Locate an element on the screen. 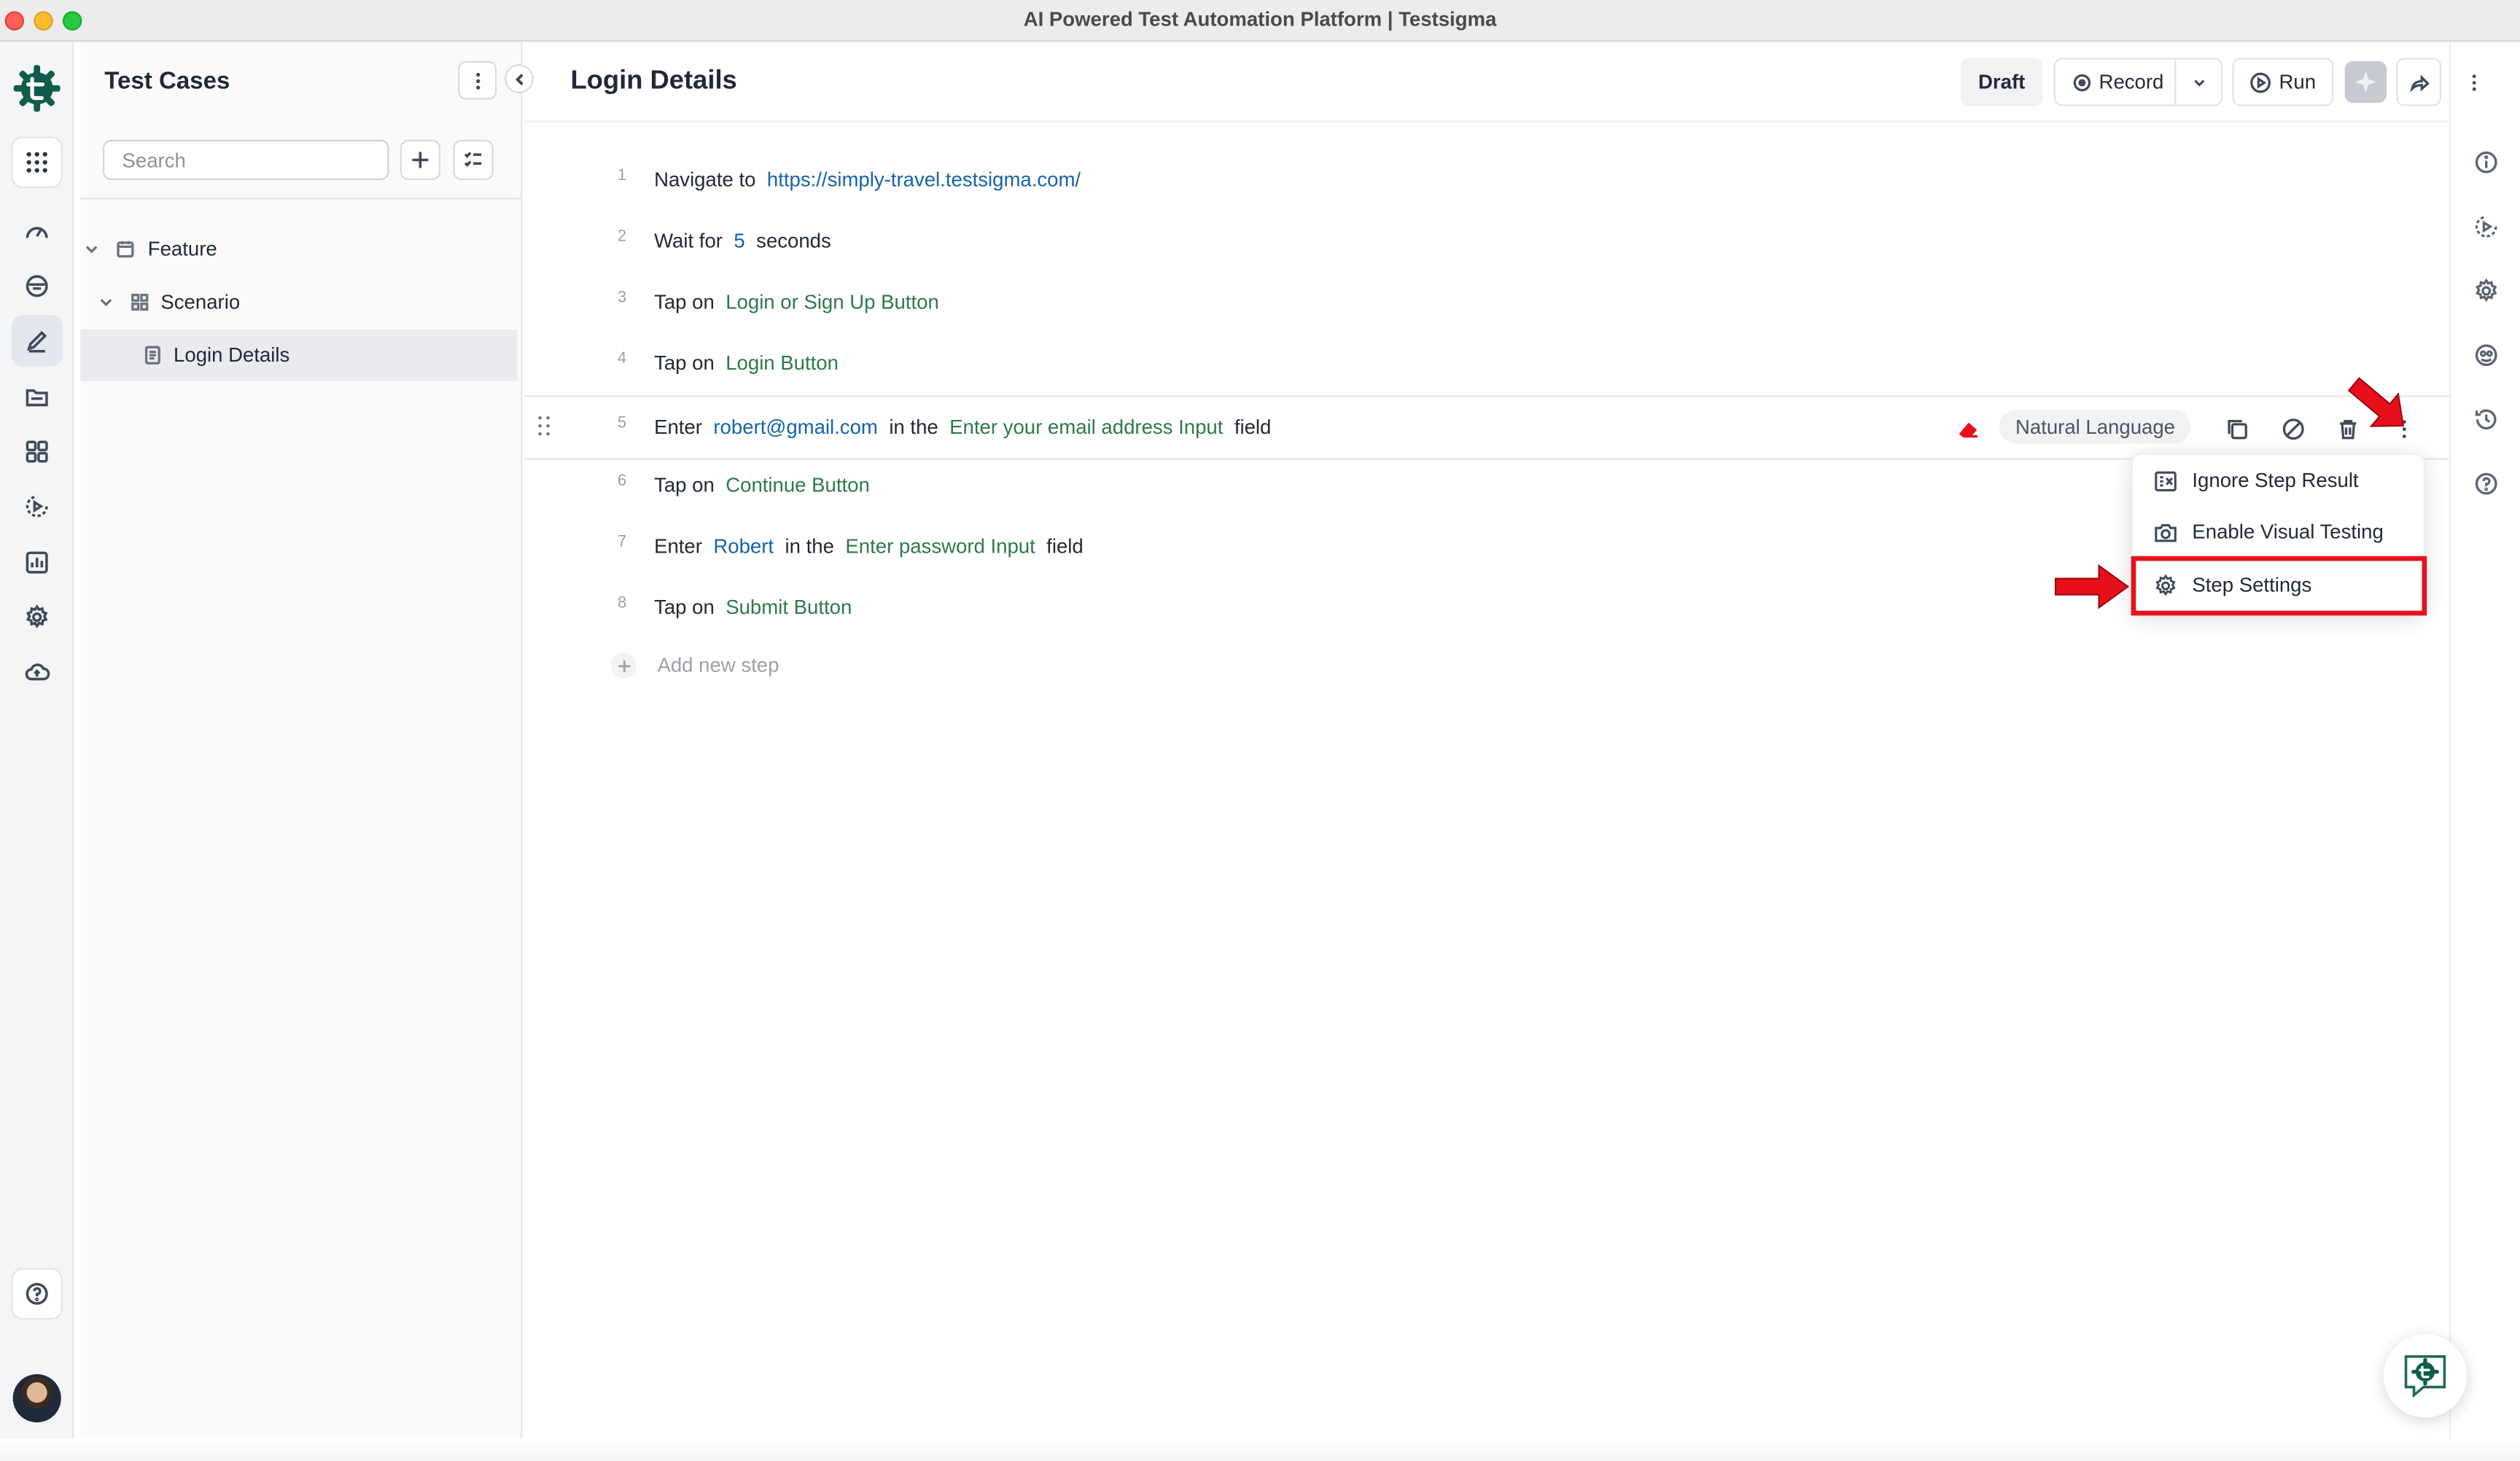 The width and height of the screenshot is (2520, 1461). add-test-case-button is located at coordinates (420, 159).